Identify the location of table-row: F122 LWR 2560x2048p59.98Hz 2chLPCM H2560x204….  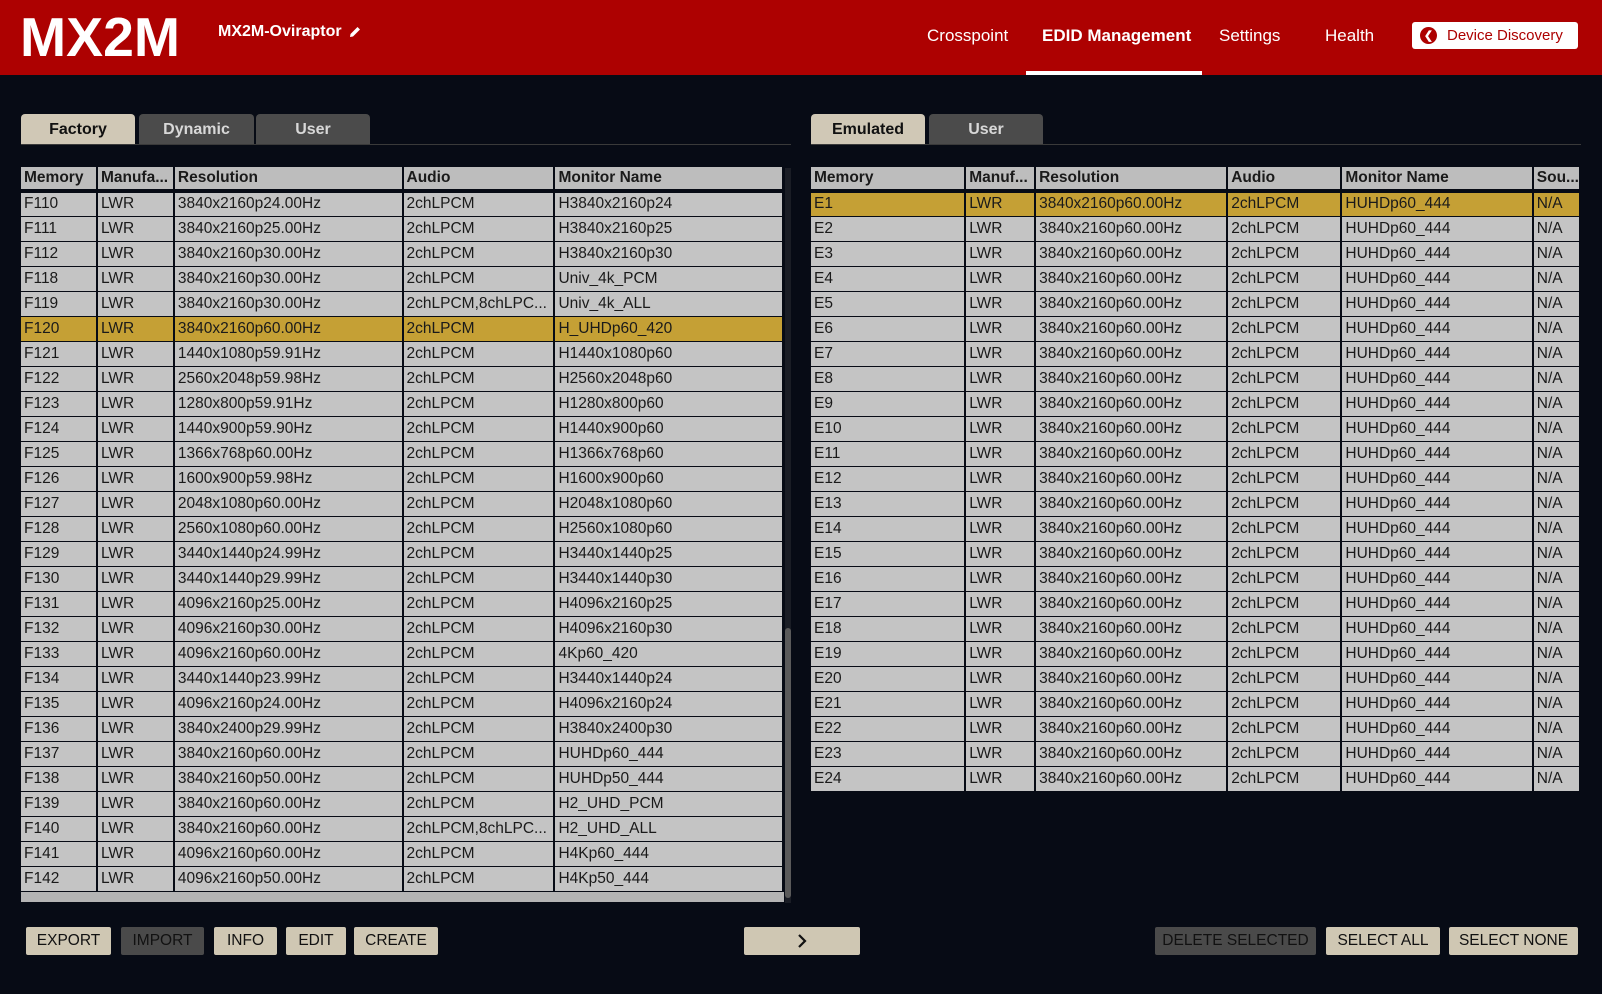
(402, 379).